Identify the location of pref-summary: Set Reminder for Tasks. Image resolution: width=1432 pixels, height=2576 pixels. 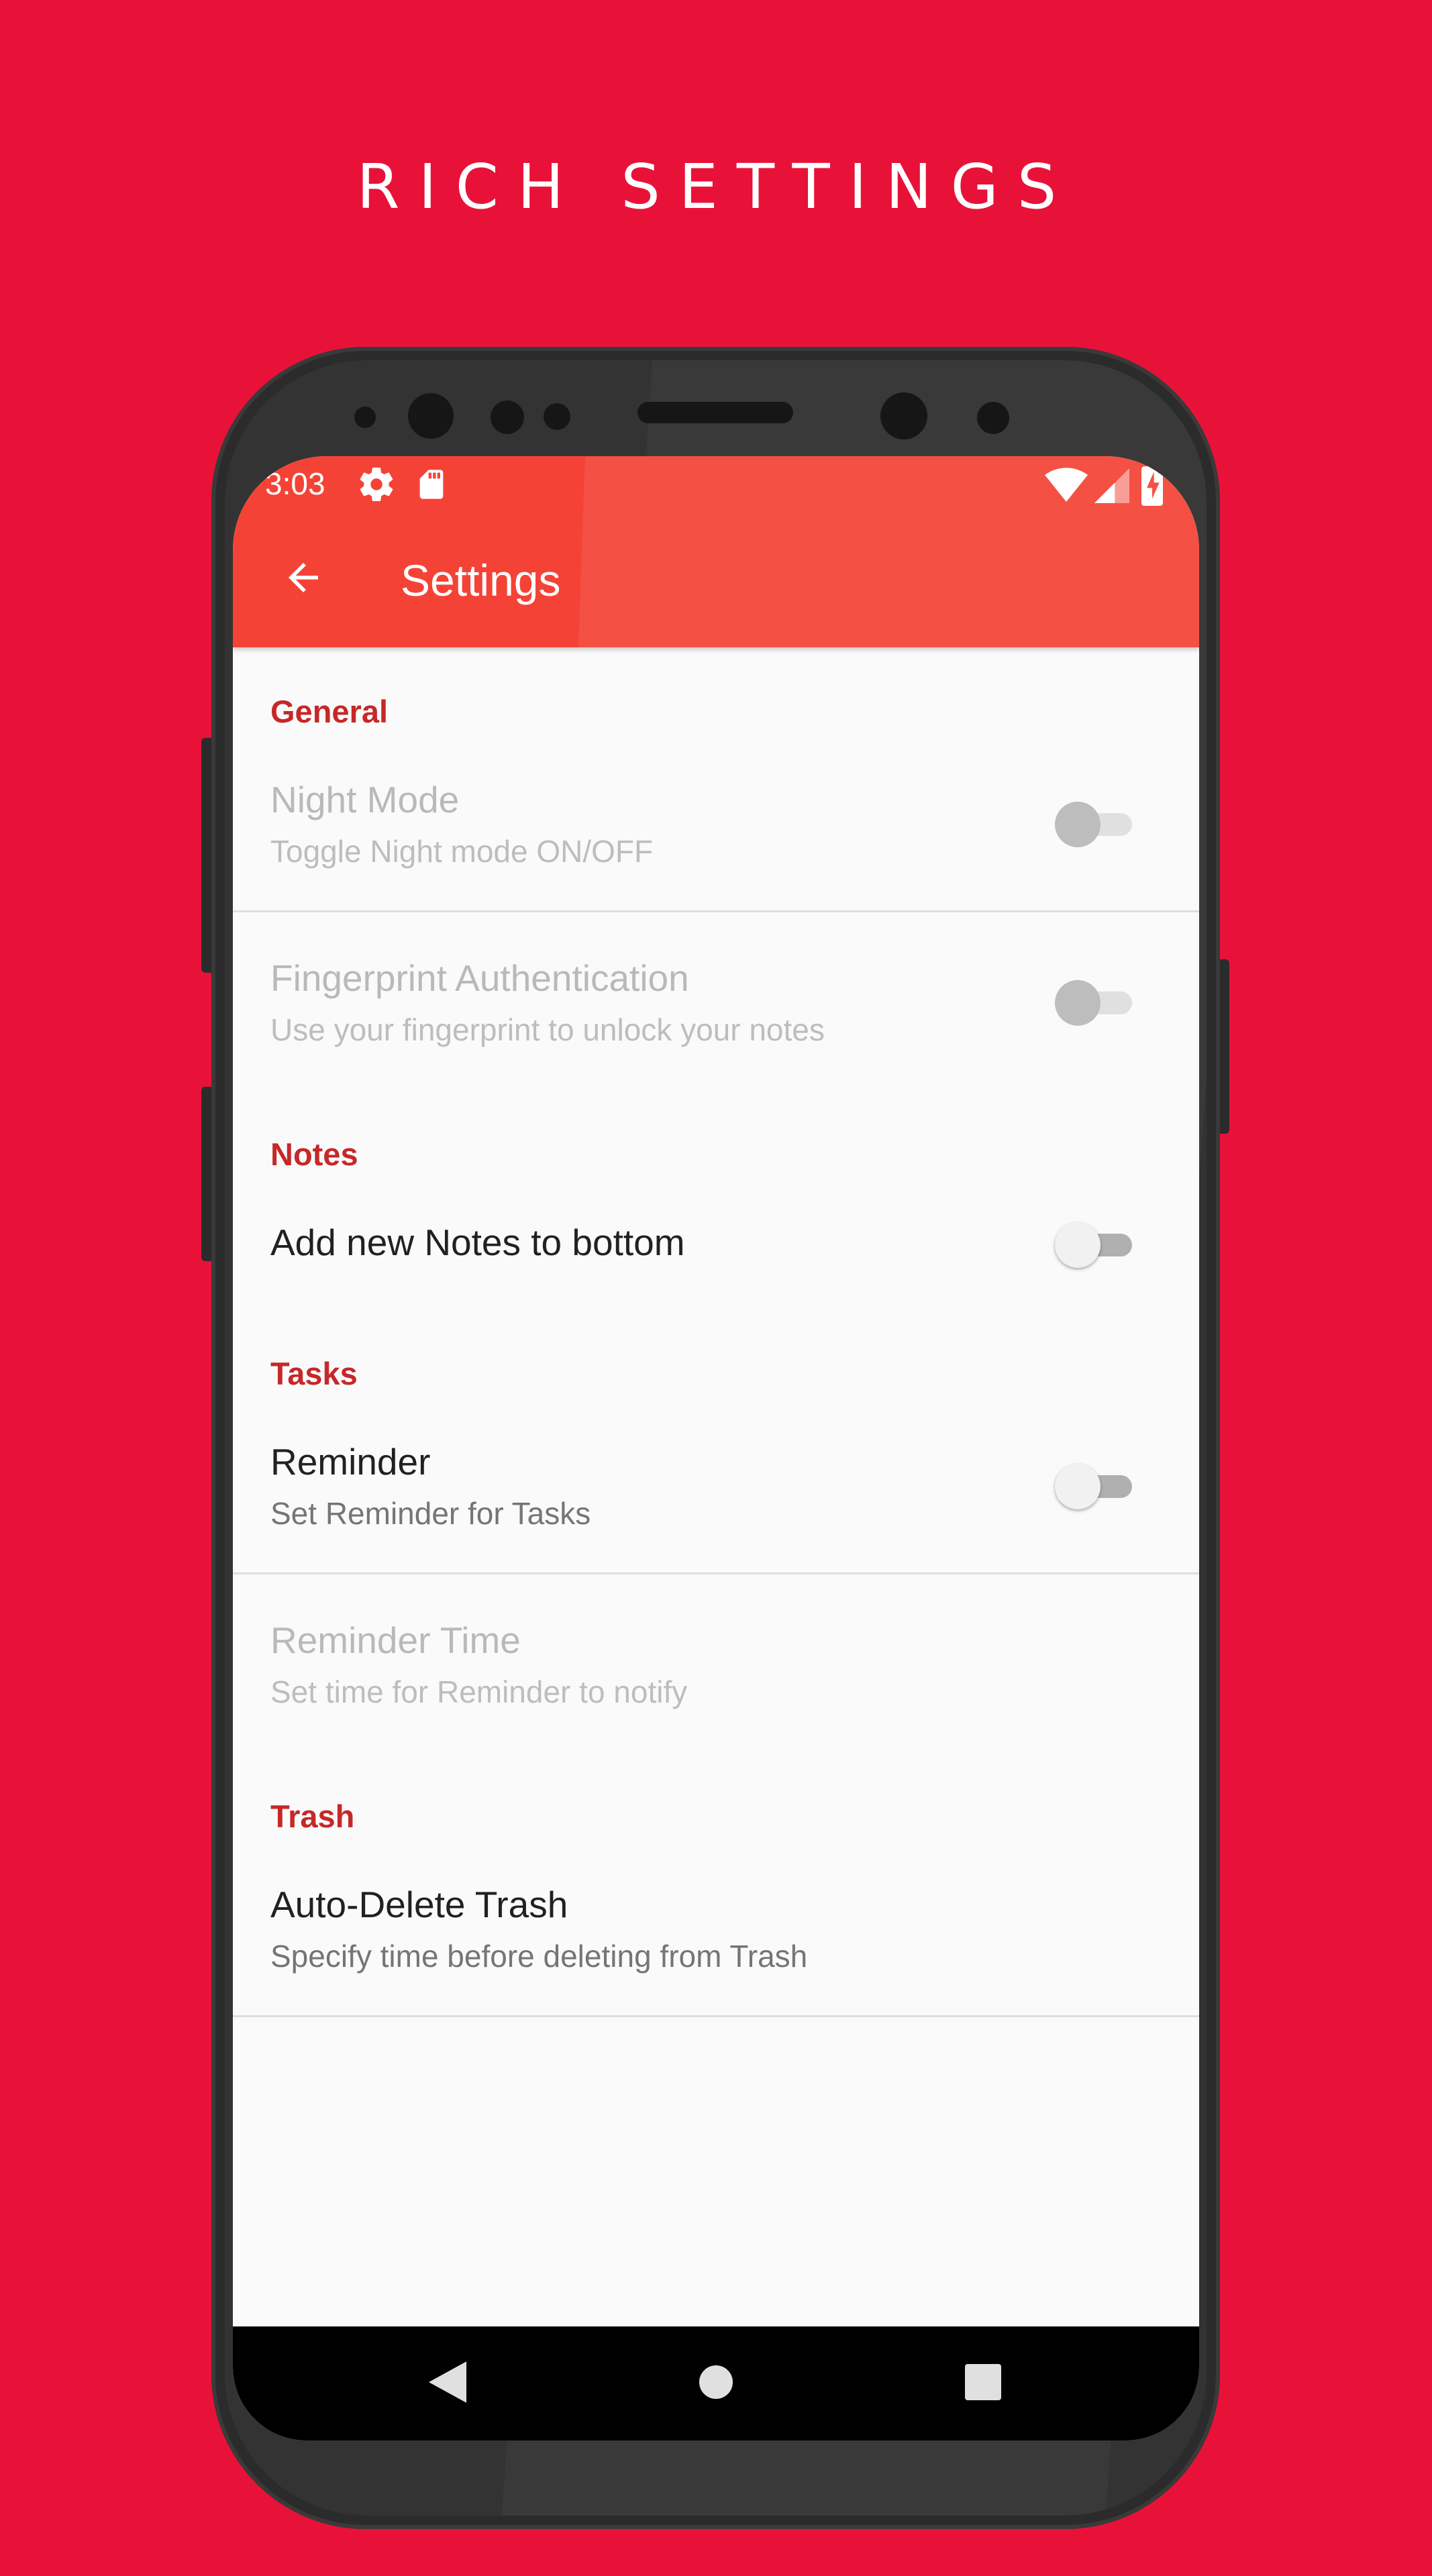
(431, 1513).